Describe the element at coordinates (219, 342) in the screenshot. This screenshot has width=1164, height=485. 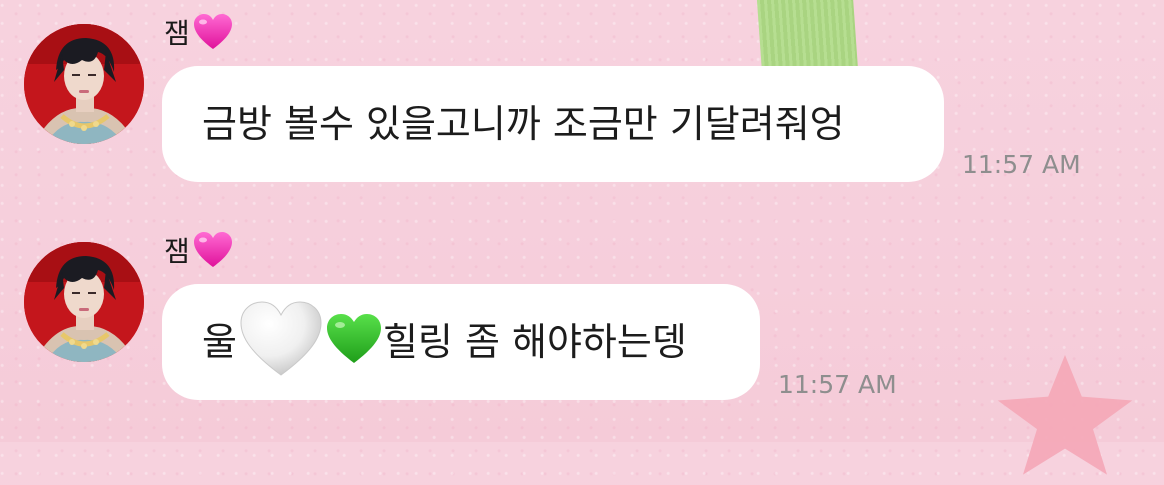
I see `message-text-before: 울` at that location.